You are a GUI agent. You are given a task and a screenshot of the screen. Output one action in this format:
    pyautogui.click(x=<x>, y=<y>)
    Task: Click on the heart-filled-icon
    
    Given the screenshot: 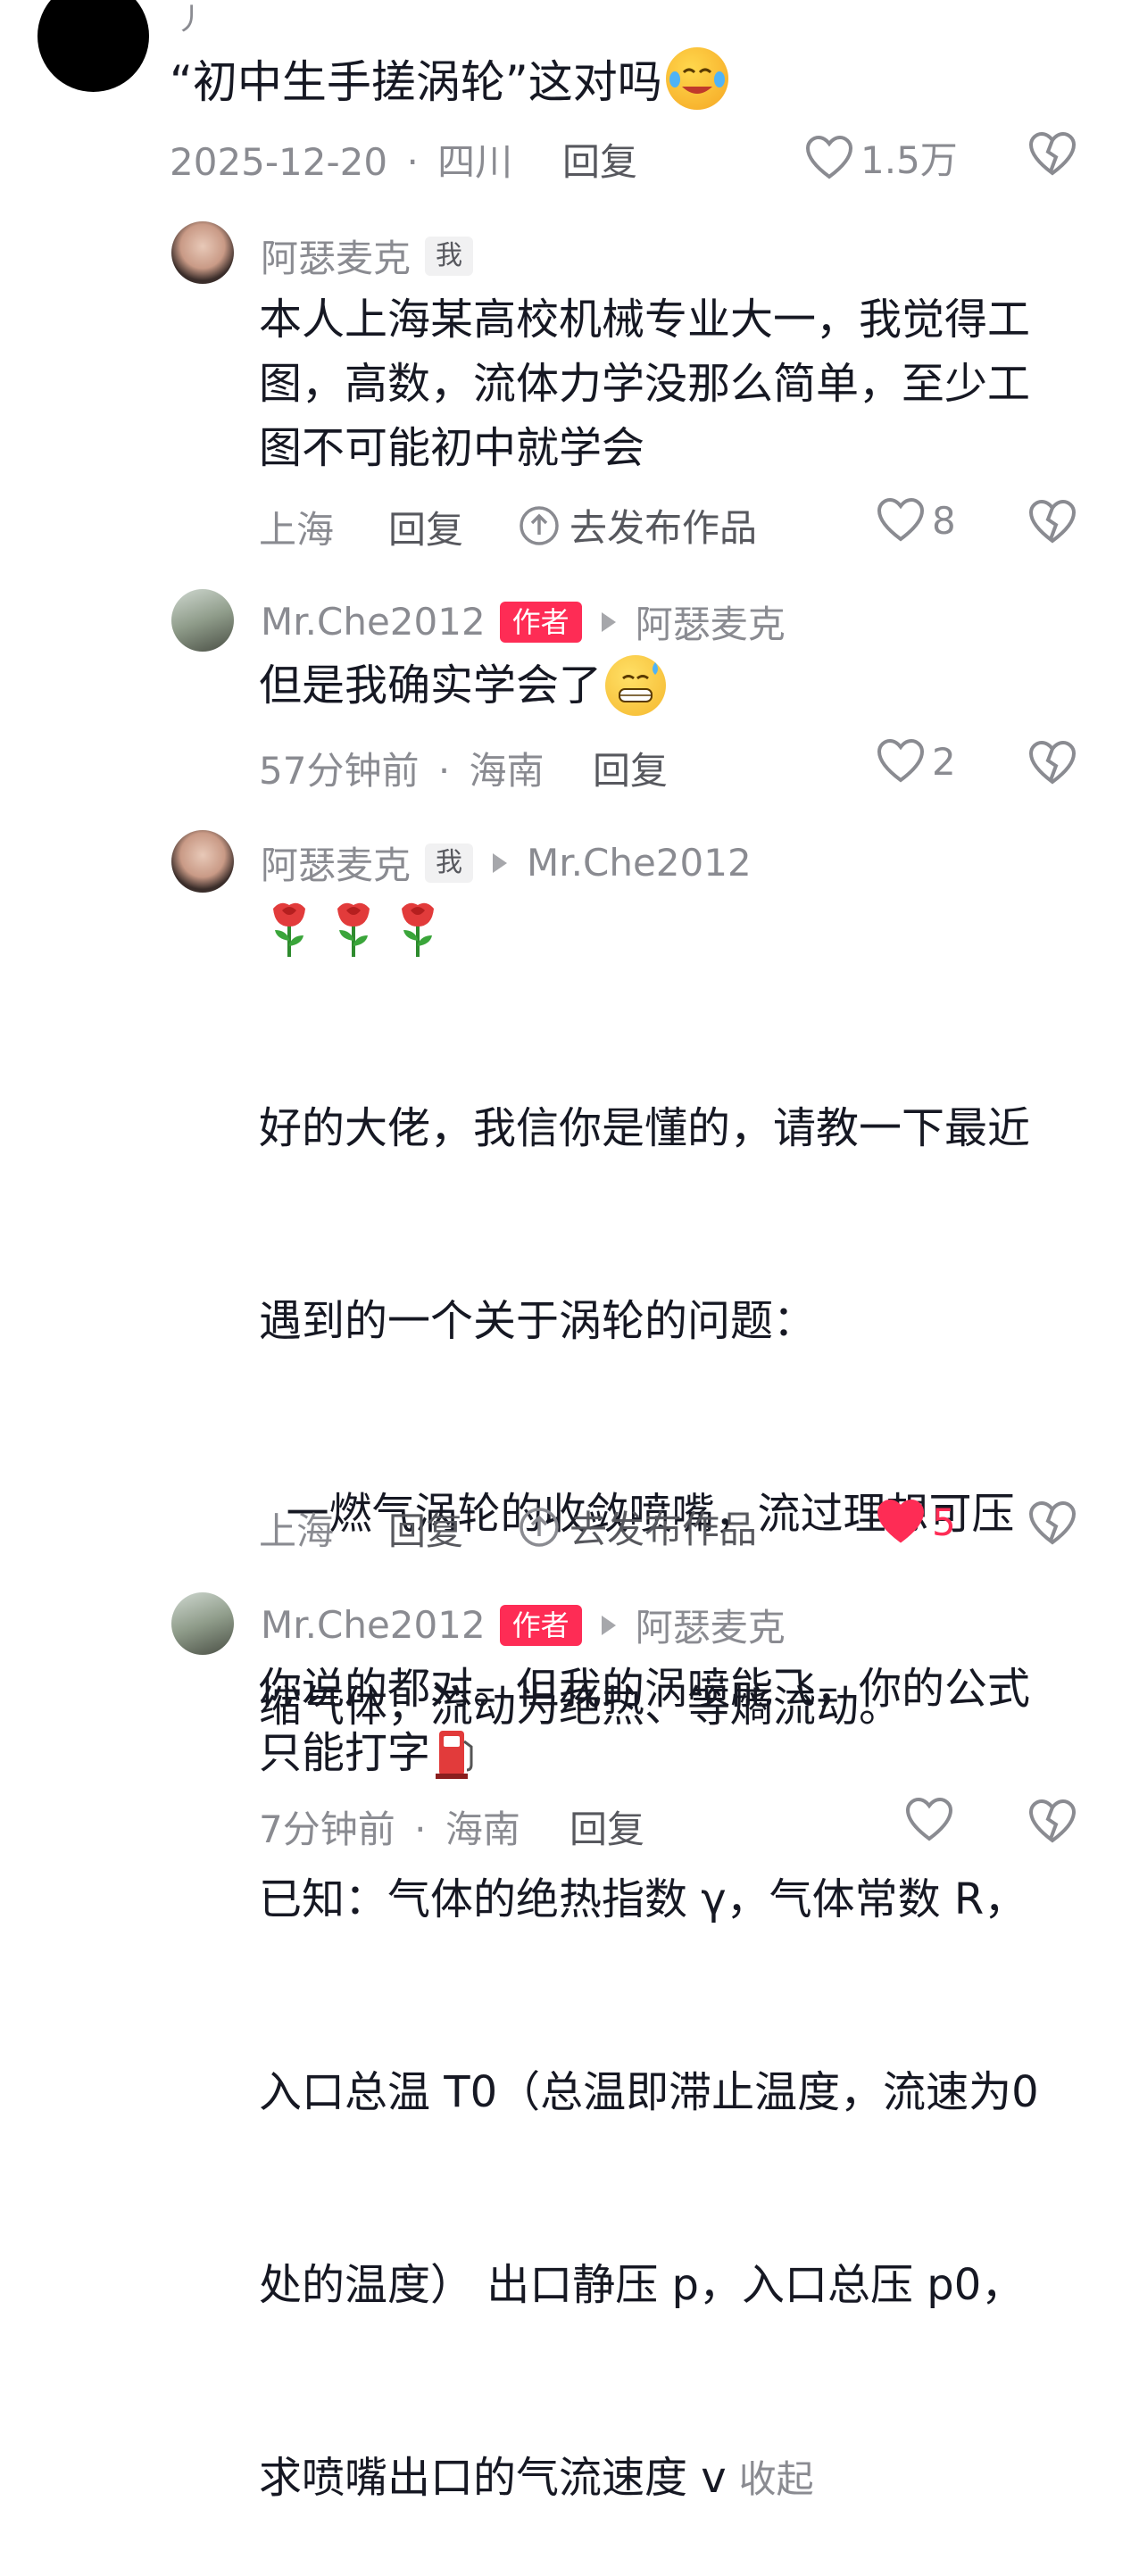 What is the action you would take?
    pyautogui.click(x=901, y=1522)
    